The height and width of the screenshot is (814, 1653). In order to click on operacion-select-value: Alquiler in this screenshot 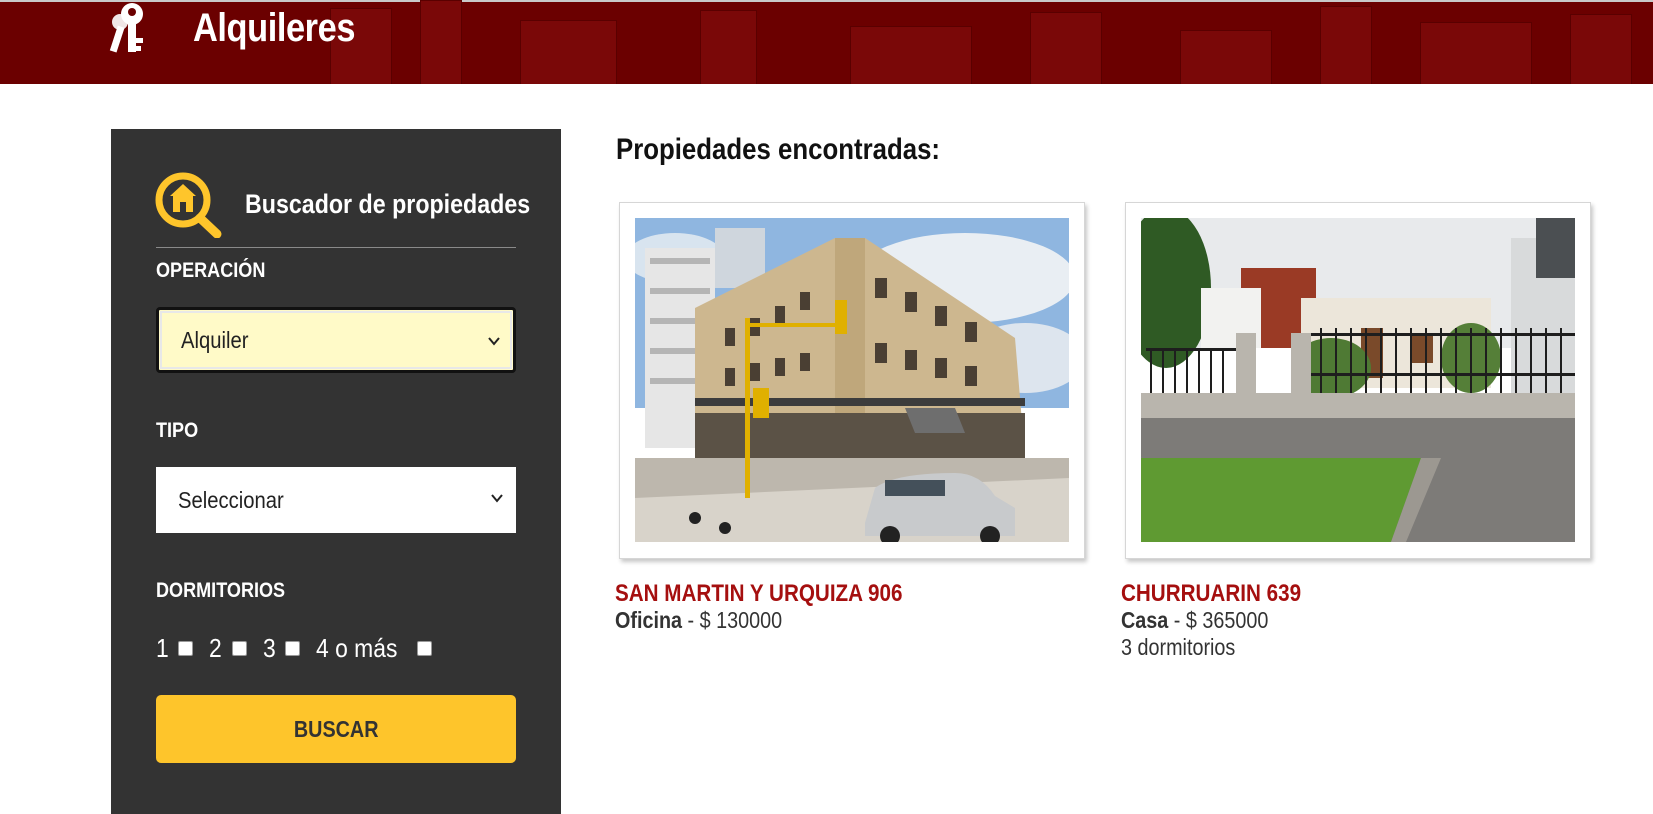, I will do `click(215, 339)`.